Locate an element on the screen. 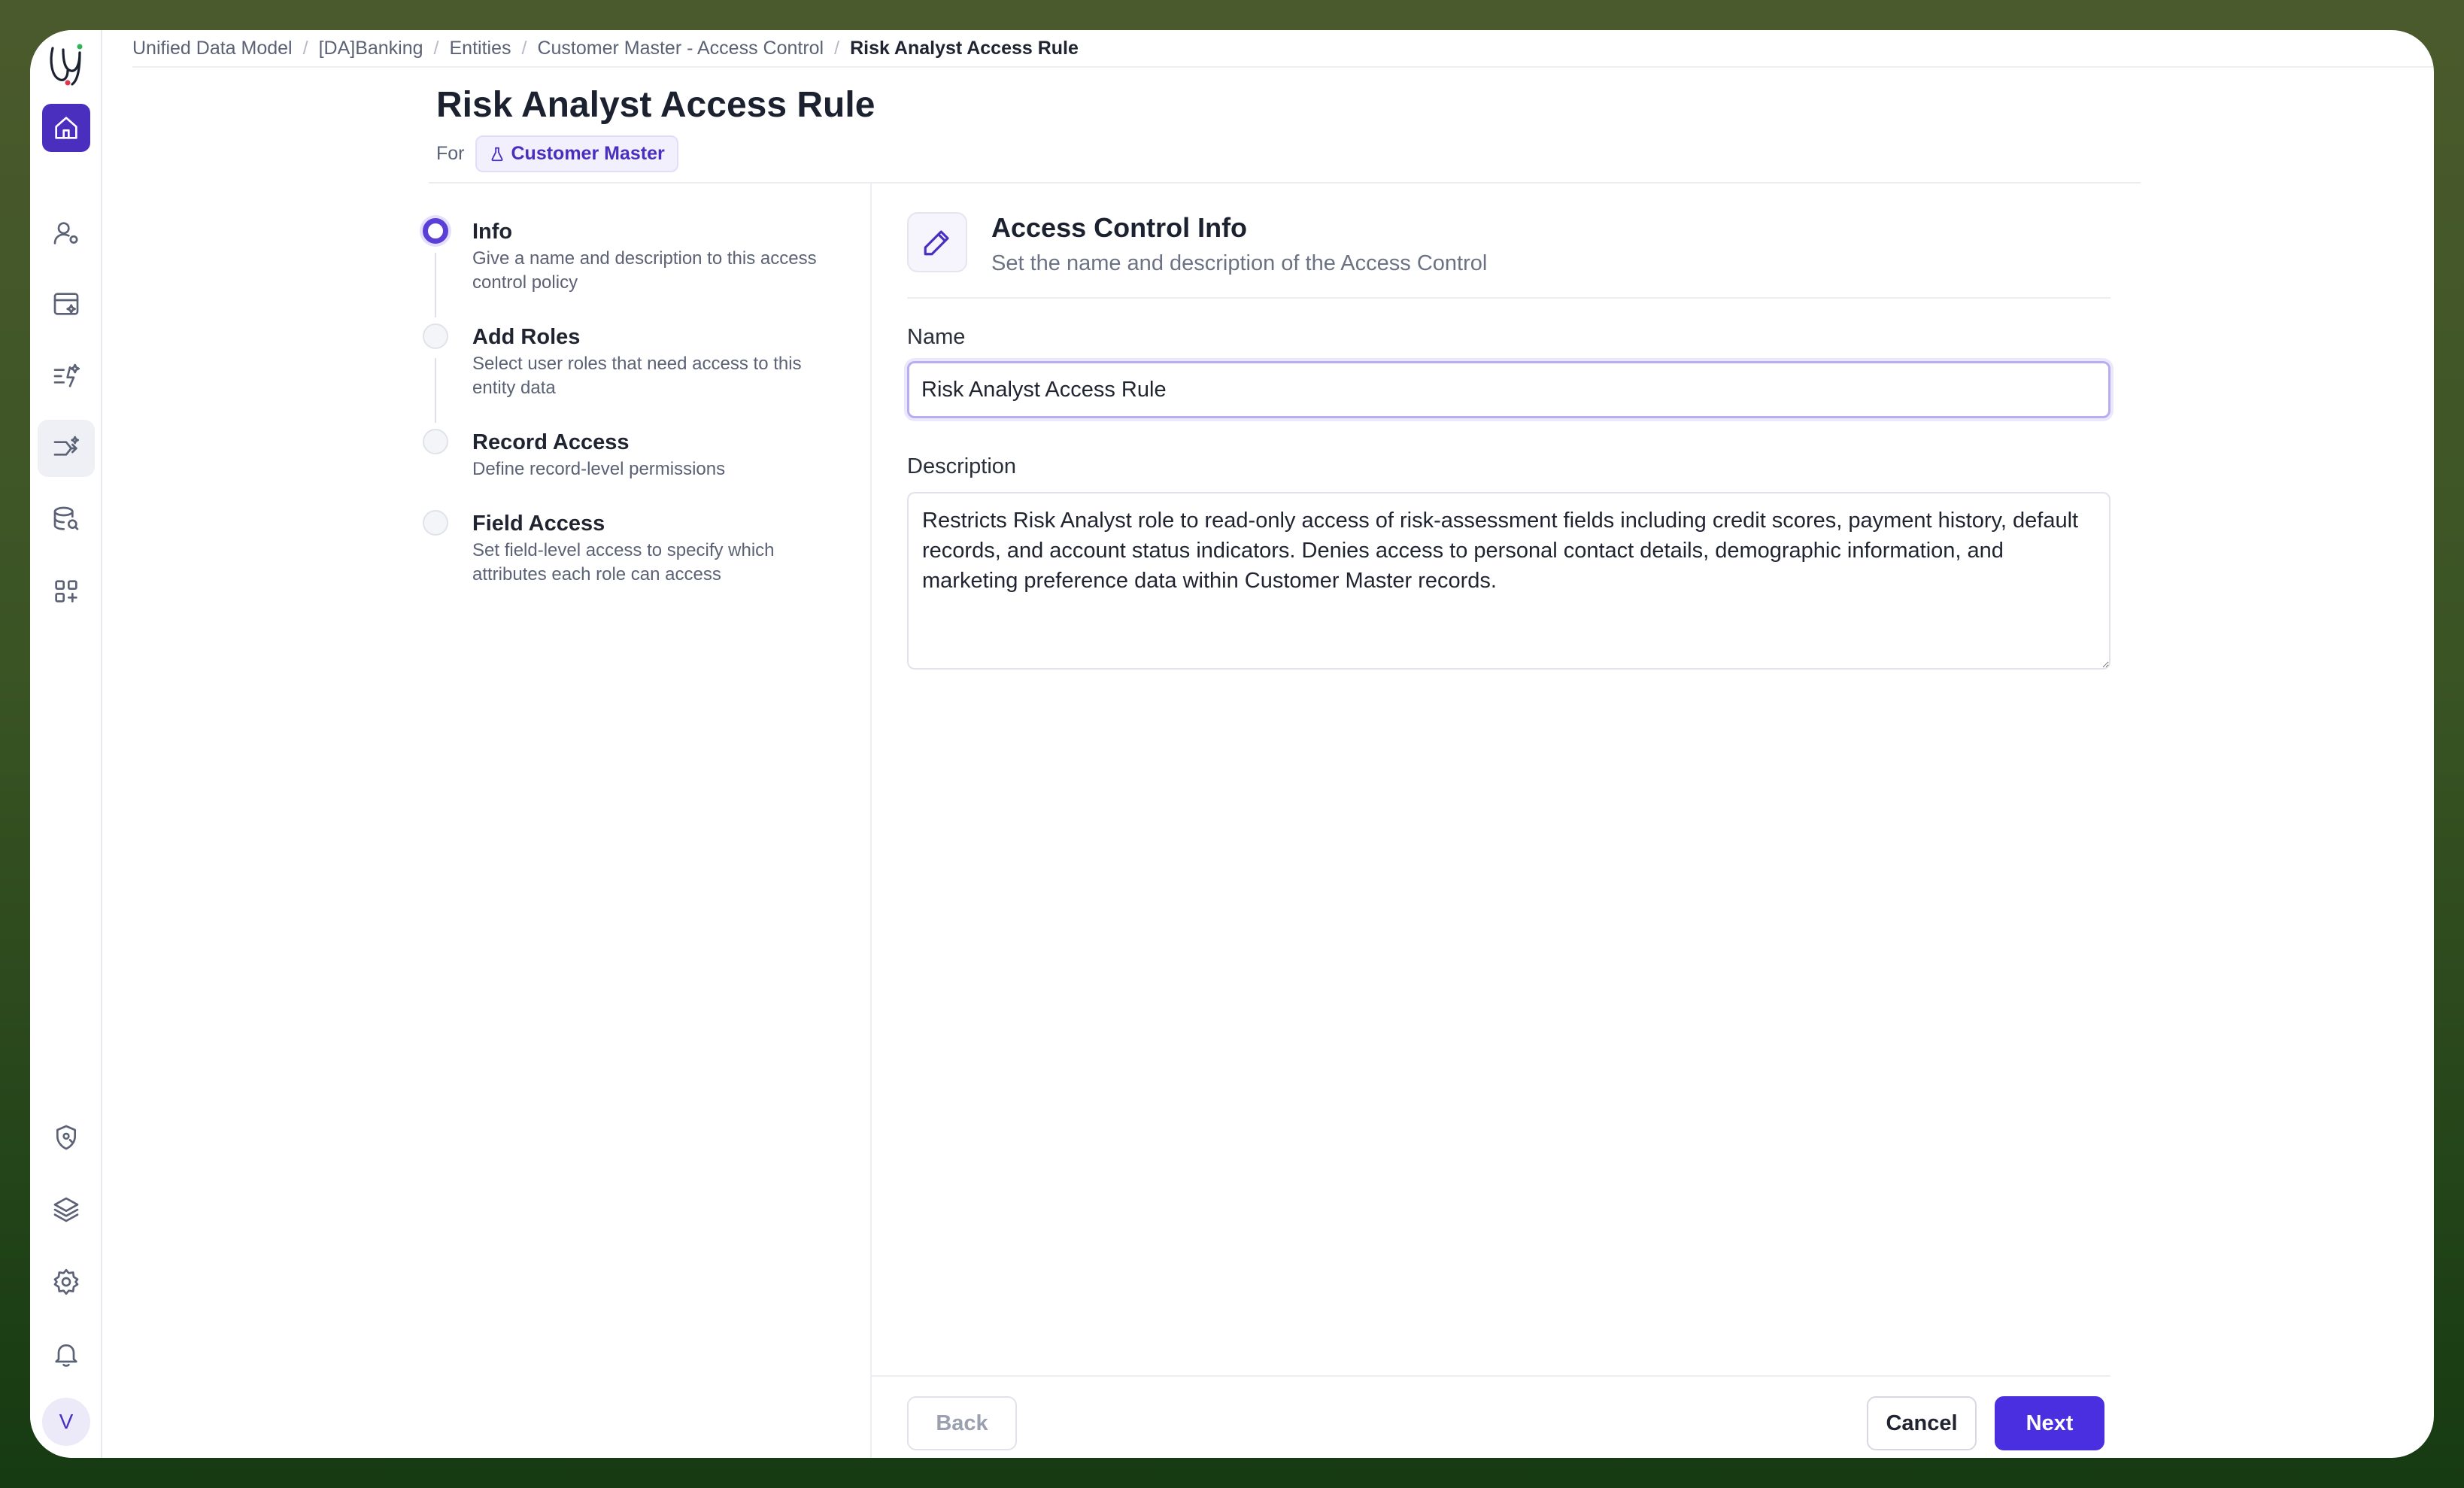 This screenshot has height=1488, width=2464. breadcrumb-current: Risk Analyst Access Rule is located at coordinates (964, 48).